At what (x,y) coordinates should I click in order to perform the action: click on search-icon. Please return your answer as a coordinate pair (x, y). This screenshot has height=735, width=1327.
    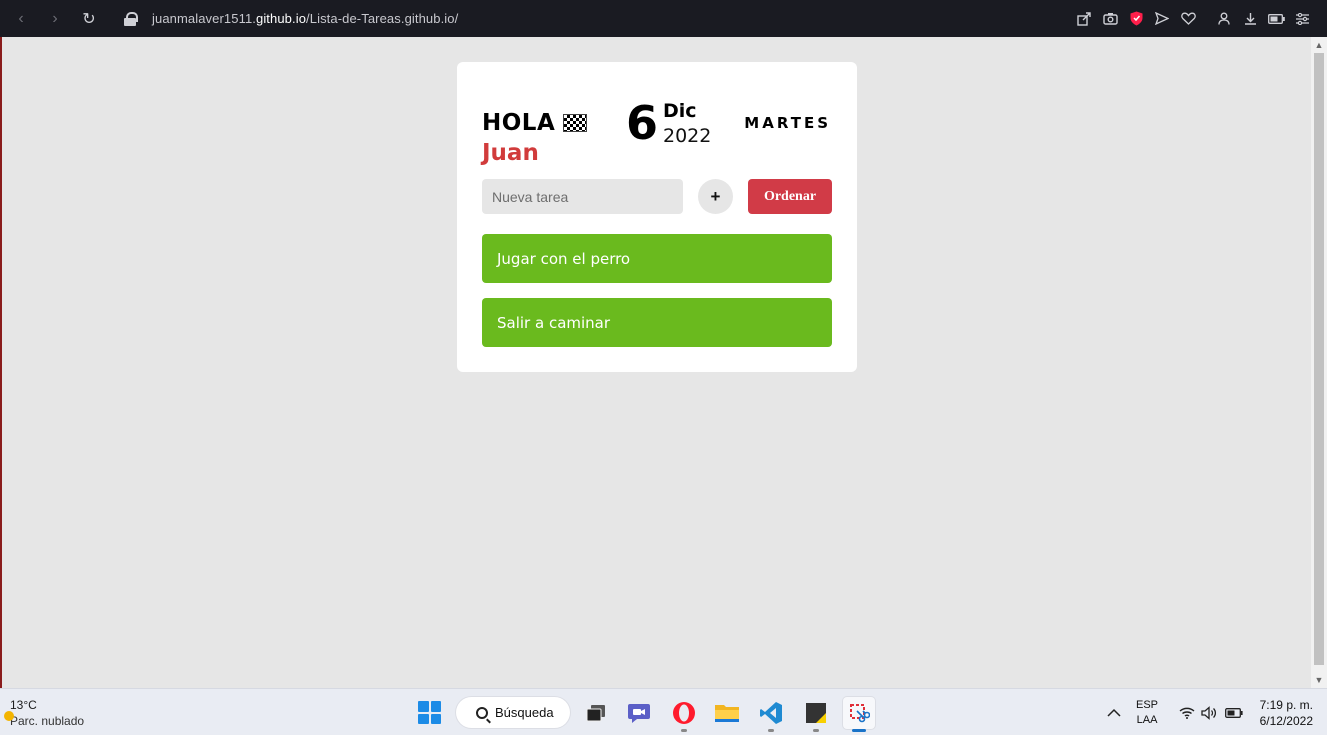
    Looking at the image, I should click on (482, 712).